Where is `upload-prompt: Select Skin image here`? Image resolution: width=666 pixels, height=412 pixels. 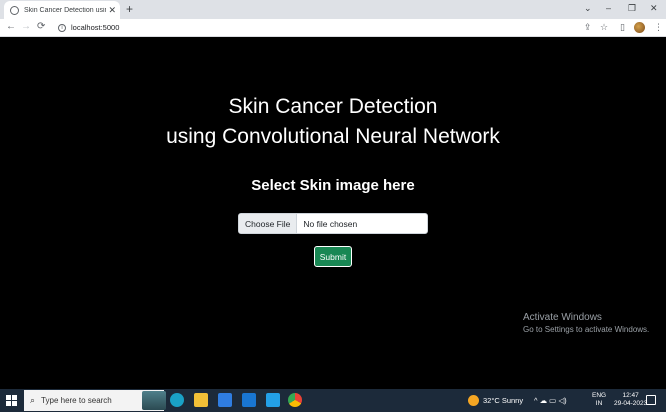 upload-prompt: Select Skin image here is located at coordinates (333, 185).